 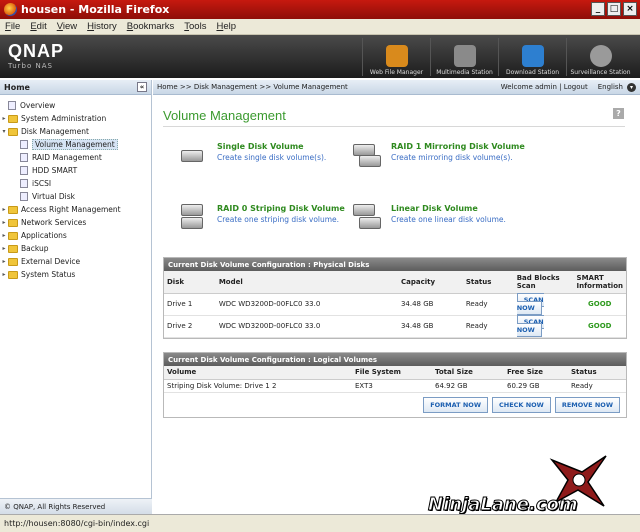 I want to click on menu-view: View, so click(x=67, y=26).